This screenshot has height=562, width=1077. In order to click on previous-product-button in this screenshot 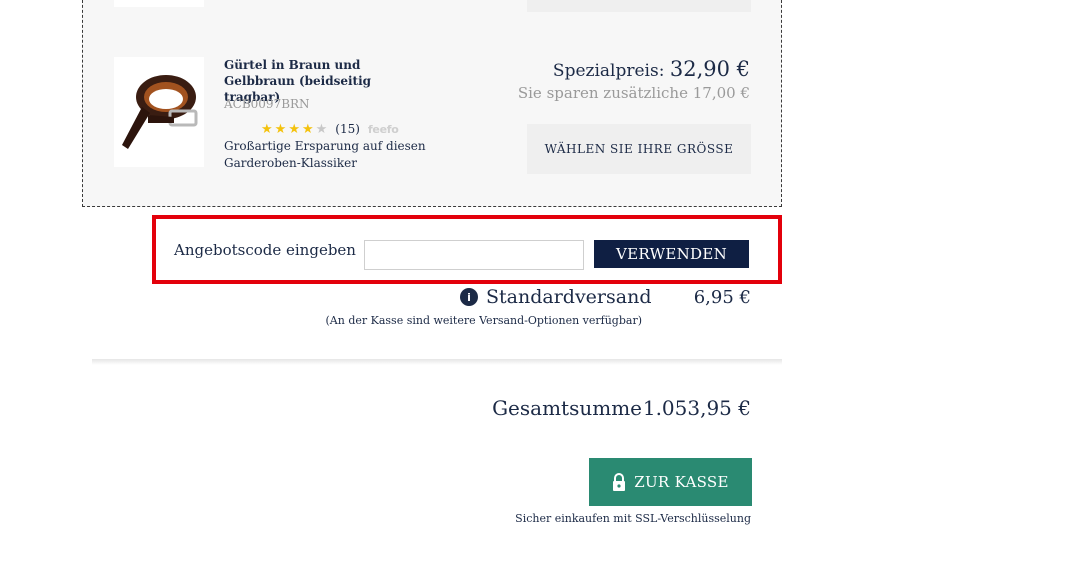, I will do `click(639, 6)`.